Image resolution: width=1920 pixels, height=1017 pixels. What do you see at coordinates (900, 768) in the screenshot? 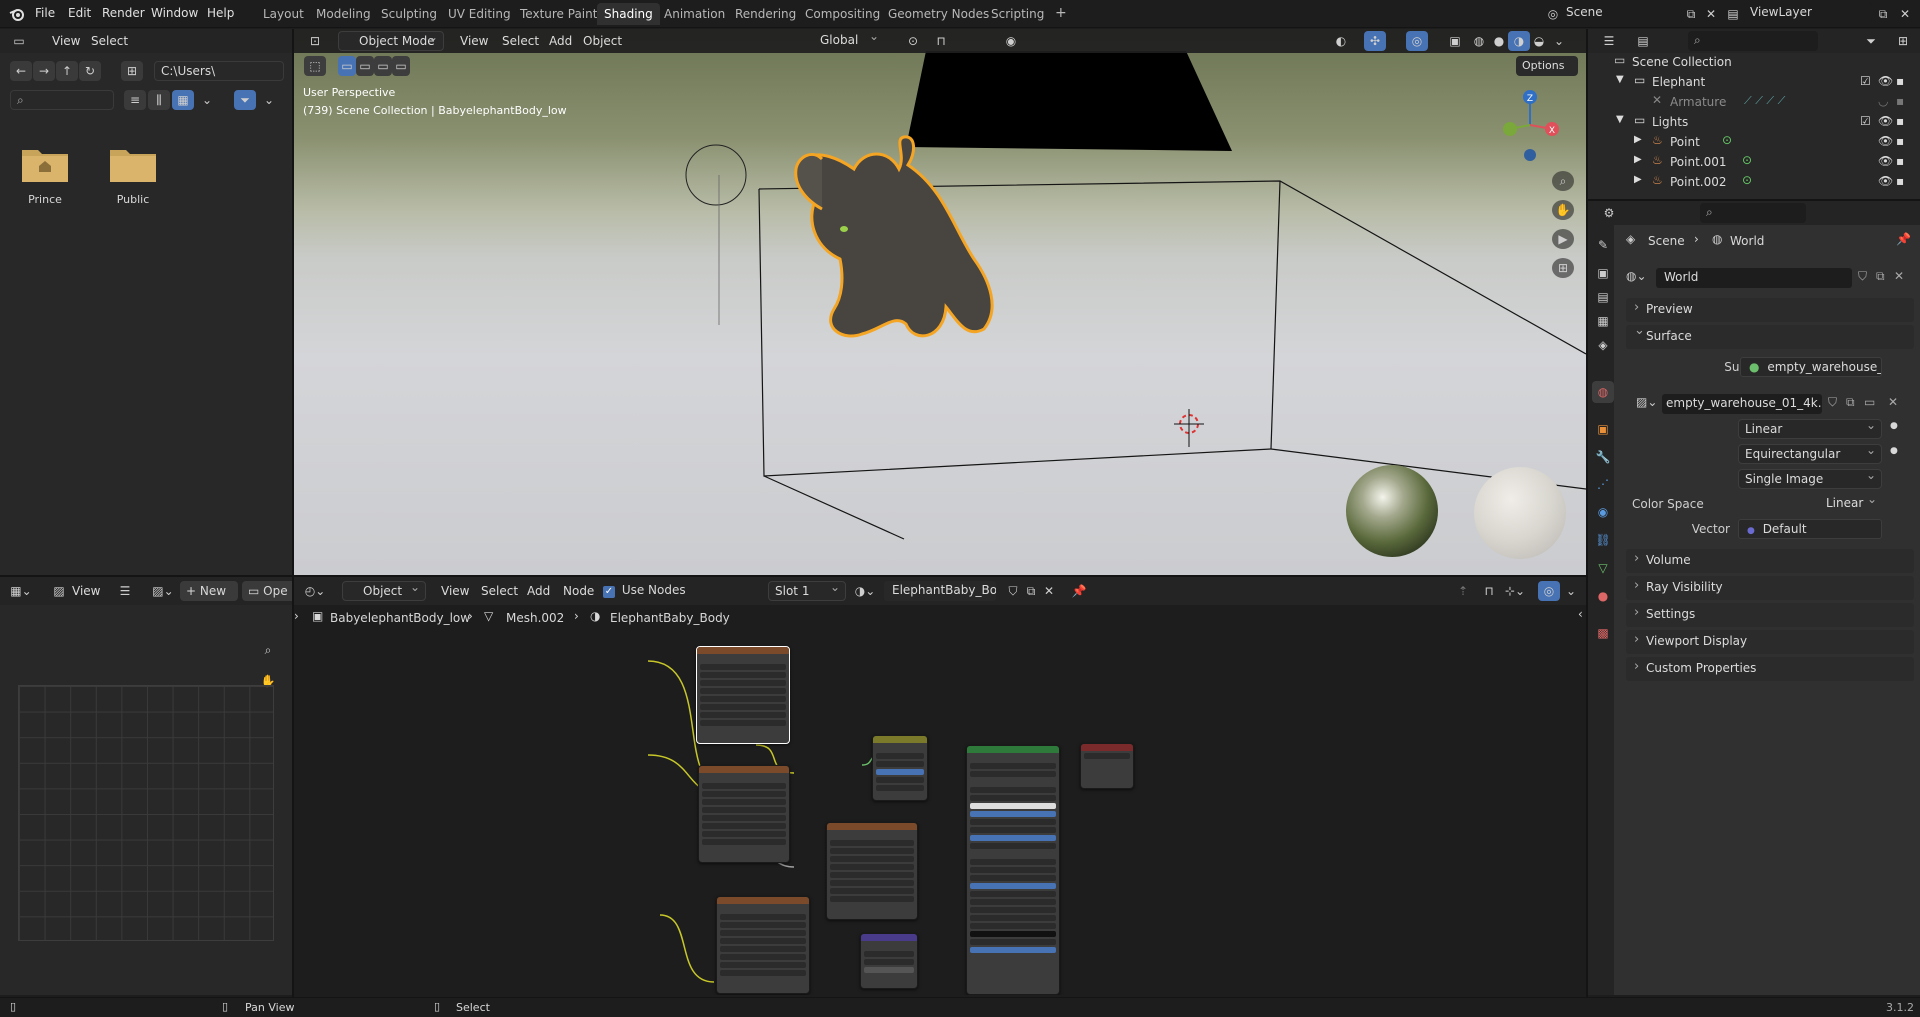
I see `mix-rgb-node` at bounding box center [900, 768].